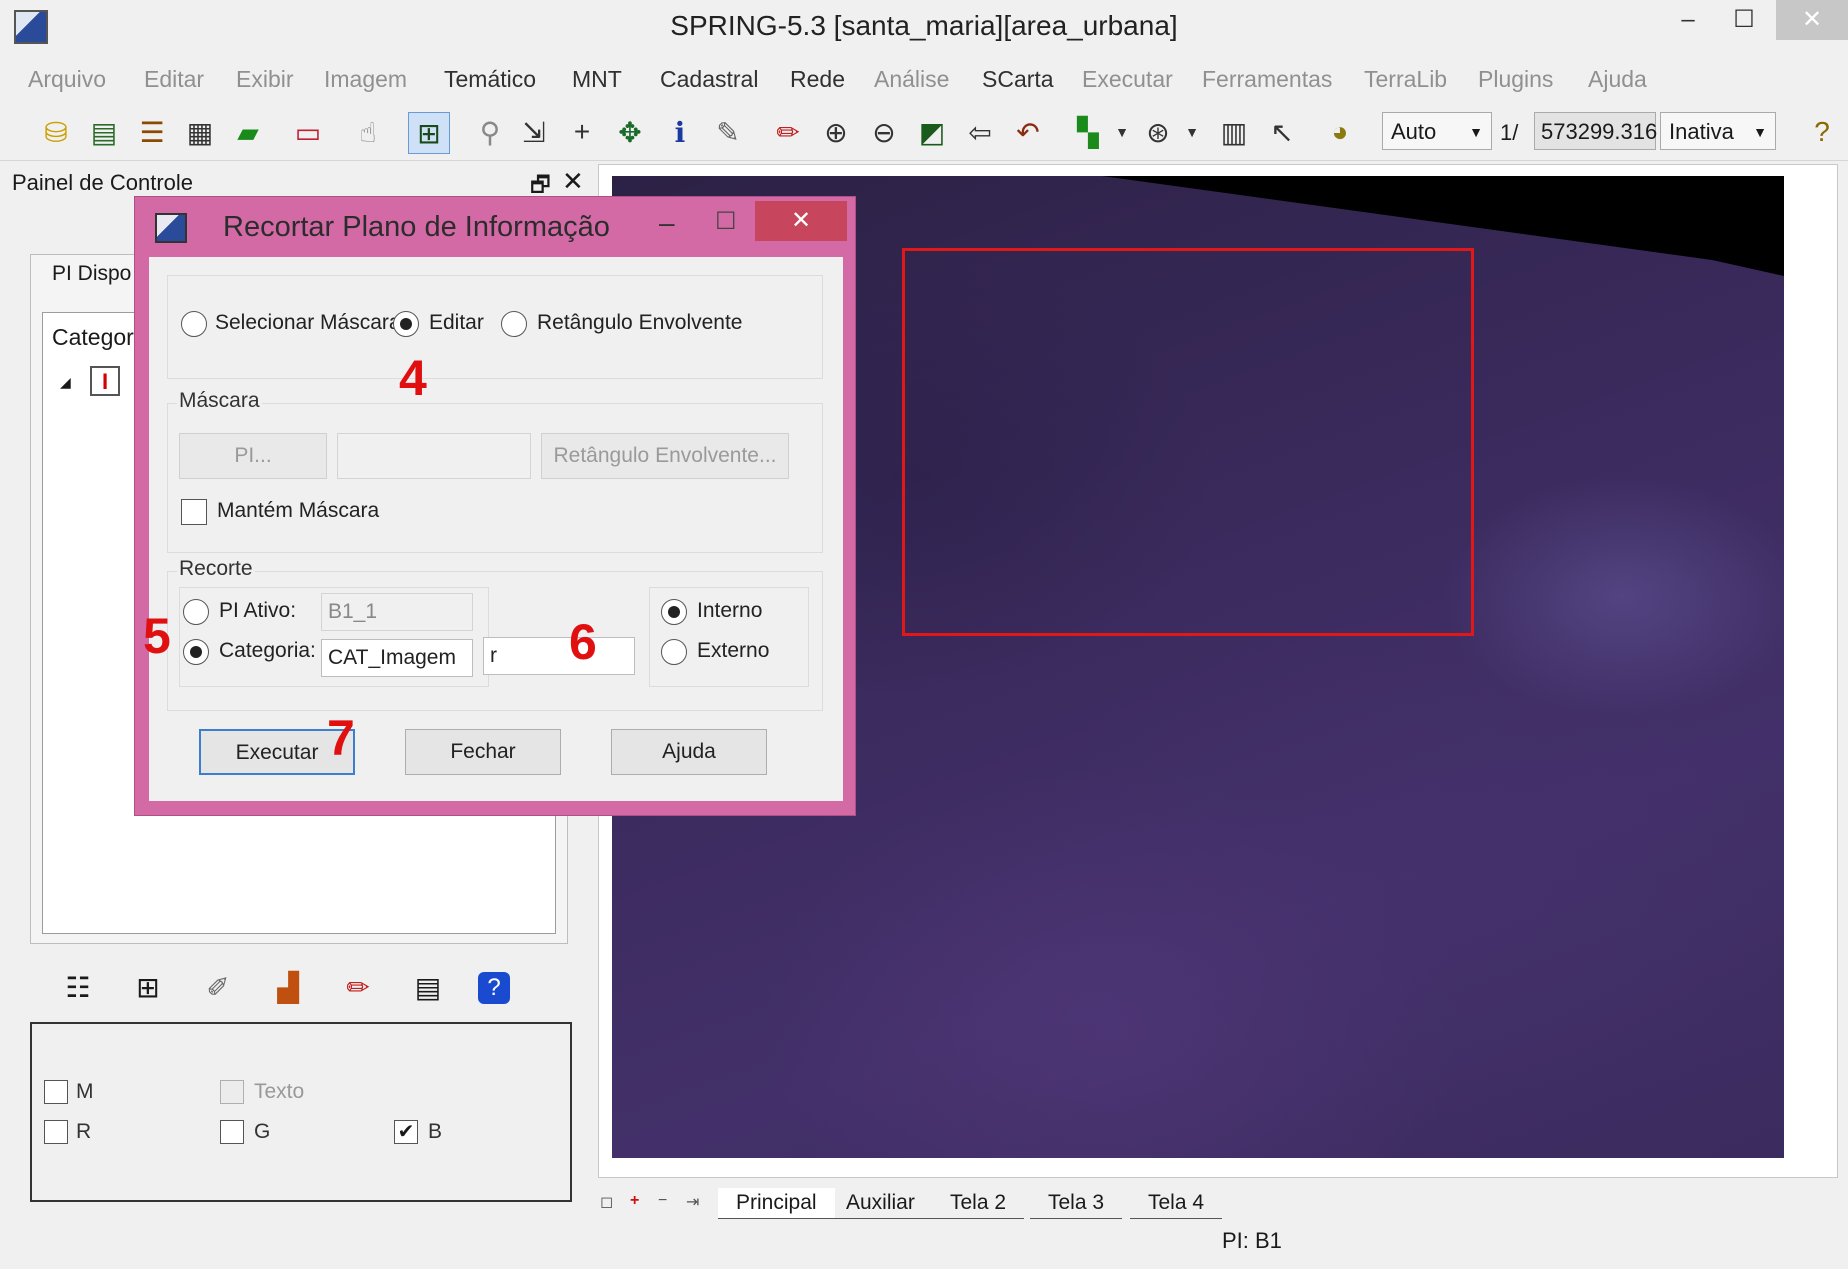 The image size is (1848, 1269). What do you see at coordinates (232, 1132) in the screenshot?
I see `g-checkbox` at bounding box center [232, 1132].